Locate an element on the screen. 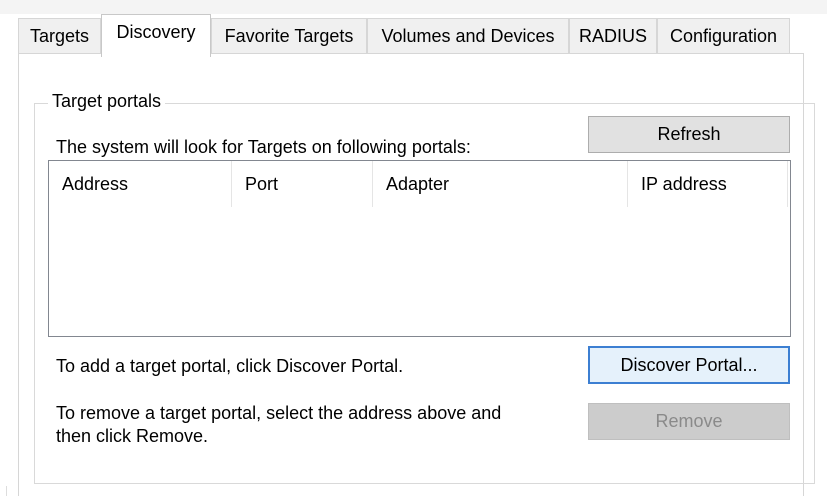 This screenshot has width=827, height=496. column-header-ip-address: IP address is located at coordinates (708, 184).